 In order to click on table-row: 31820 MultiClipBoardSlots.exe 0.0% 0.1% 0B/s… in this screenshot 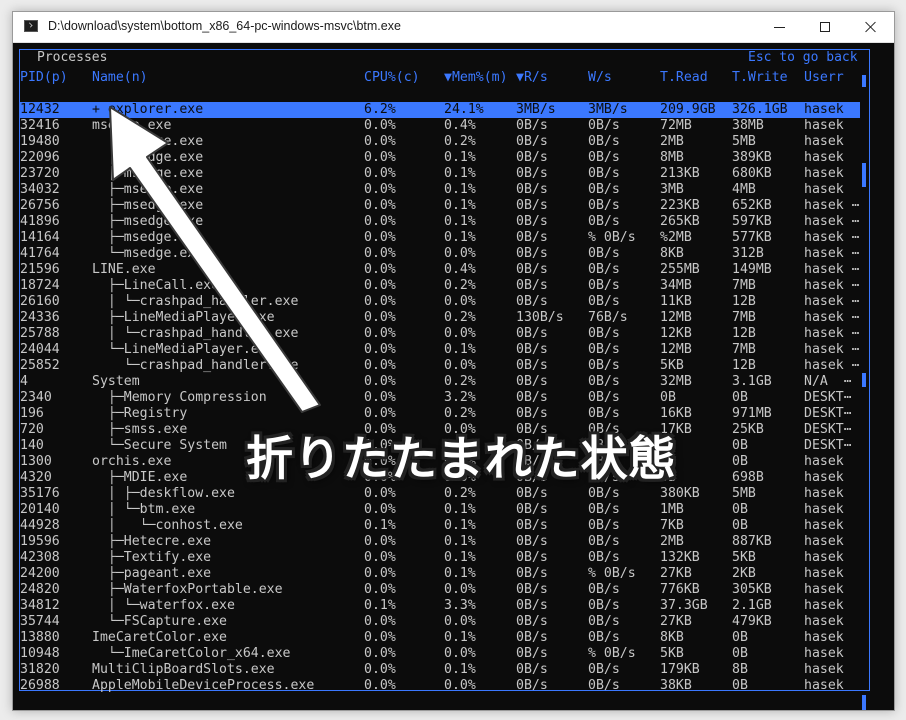, I will do `click(440, 670)`.